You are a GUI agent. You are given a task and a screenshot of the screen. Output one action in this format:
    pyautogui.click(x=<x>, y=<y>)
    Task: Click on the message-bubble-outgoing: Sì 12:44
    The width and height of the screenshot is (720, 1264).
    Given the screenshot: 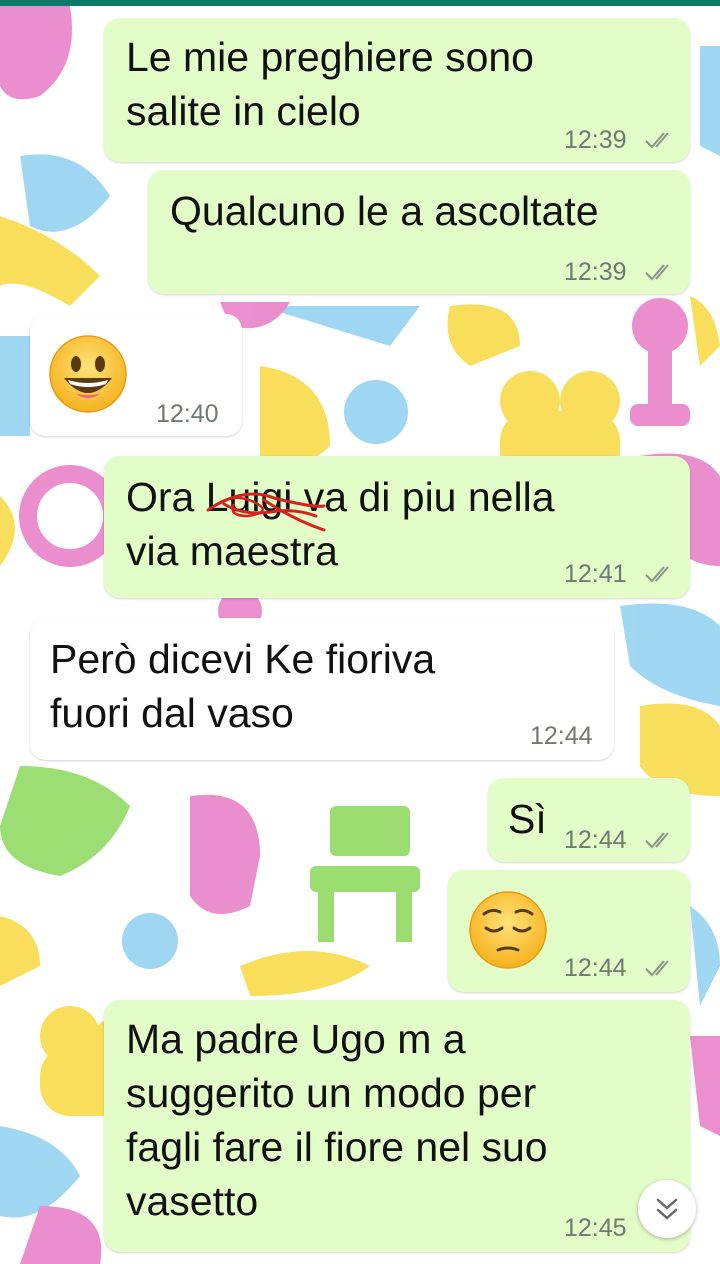 What is the action you would take?
    pyautogui.click(x=589, y=820)
    